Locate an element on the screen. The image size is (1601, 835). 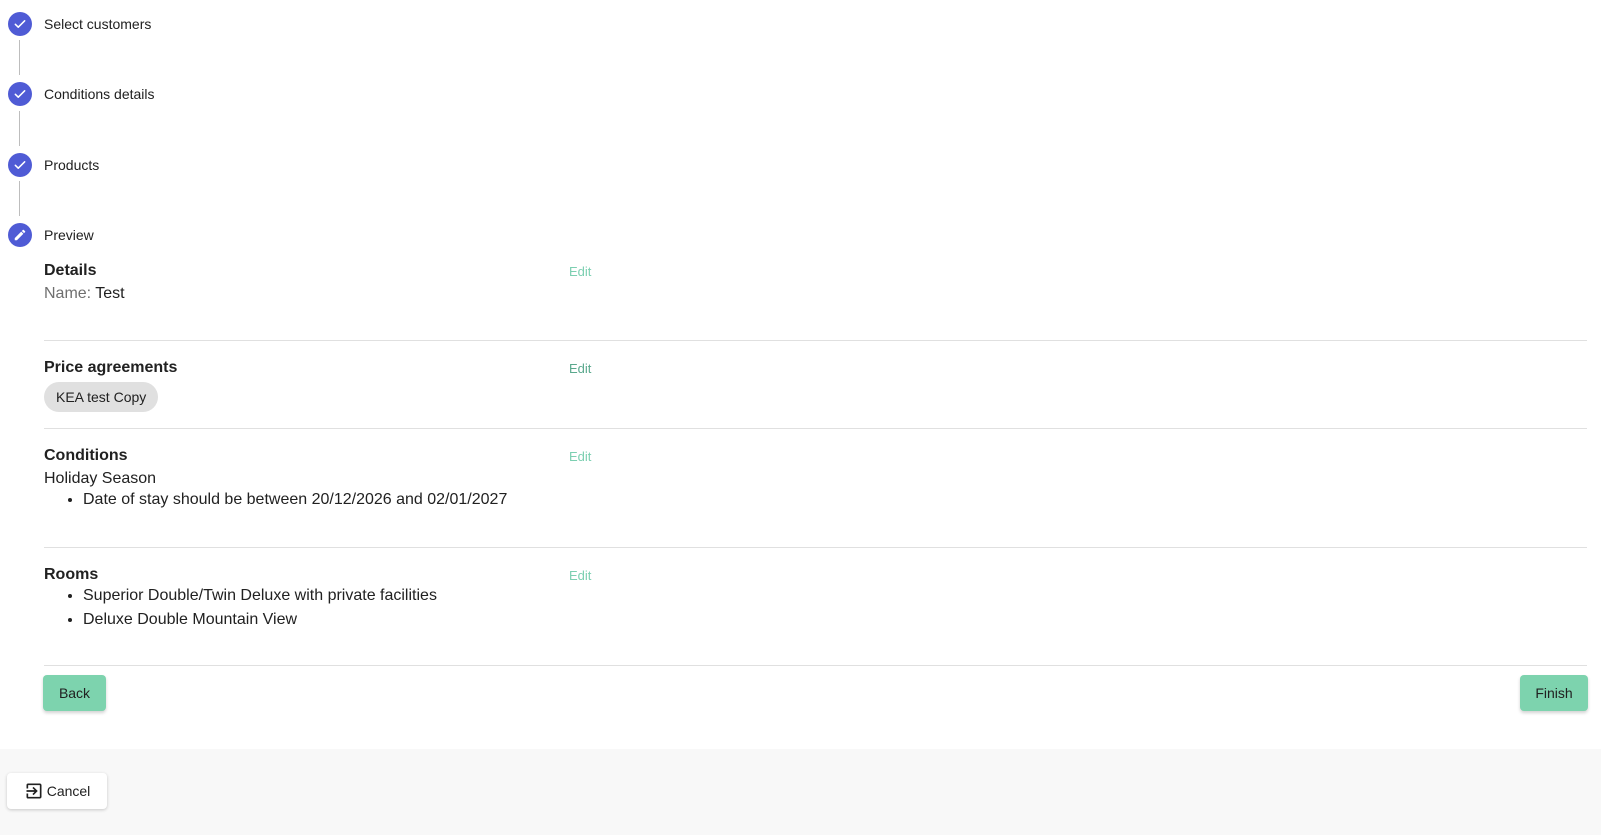
list-item: Deluxe Double Mountain View is located at coordinates (835, 620).